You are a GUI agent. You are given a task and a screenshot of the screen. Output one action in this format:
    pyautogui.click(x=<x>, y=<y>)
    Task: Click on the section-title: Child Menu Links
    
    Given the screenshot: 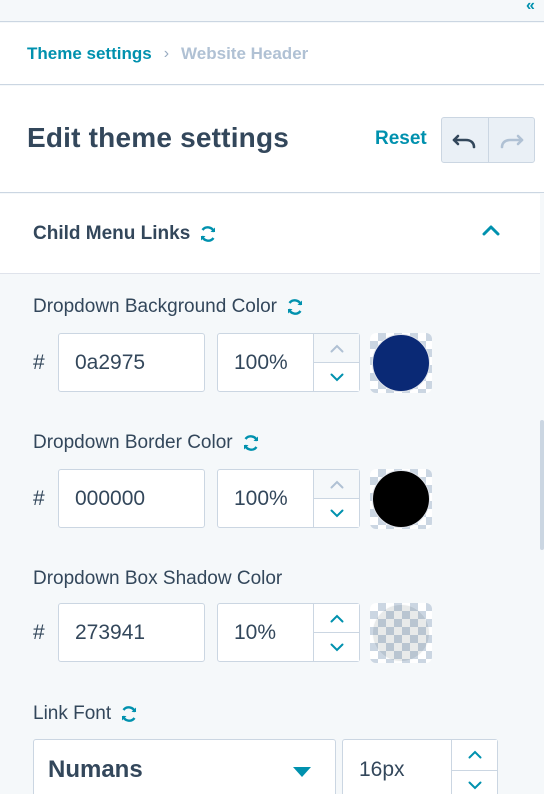 What is the action you would take?
    pyautogui.click(x=112, y=233)
    